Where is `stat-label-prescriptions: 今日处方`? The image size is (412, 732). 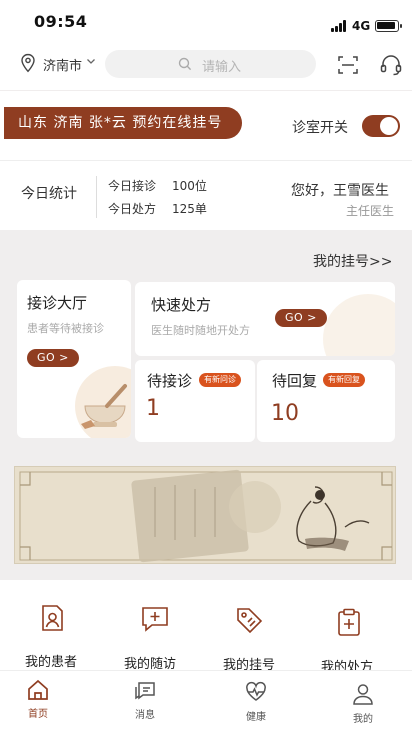
stat-label-prescriptions: 今日处方 is located at coordinates (132, 209).